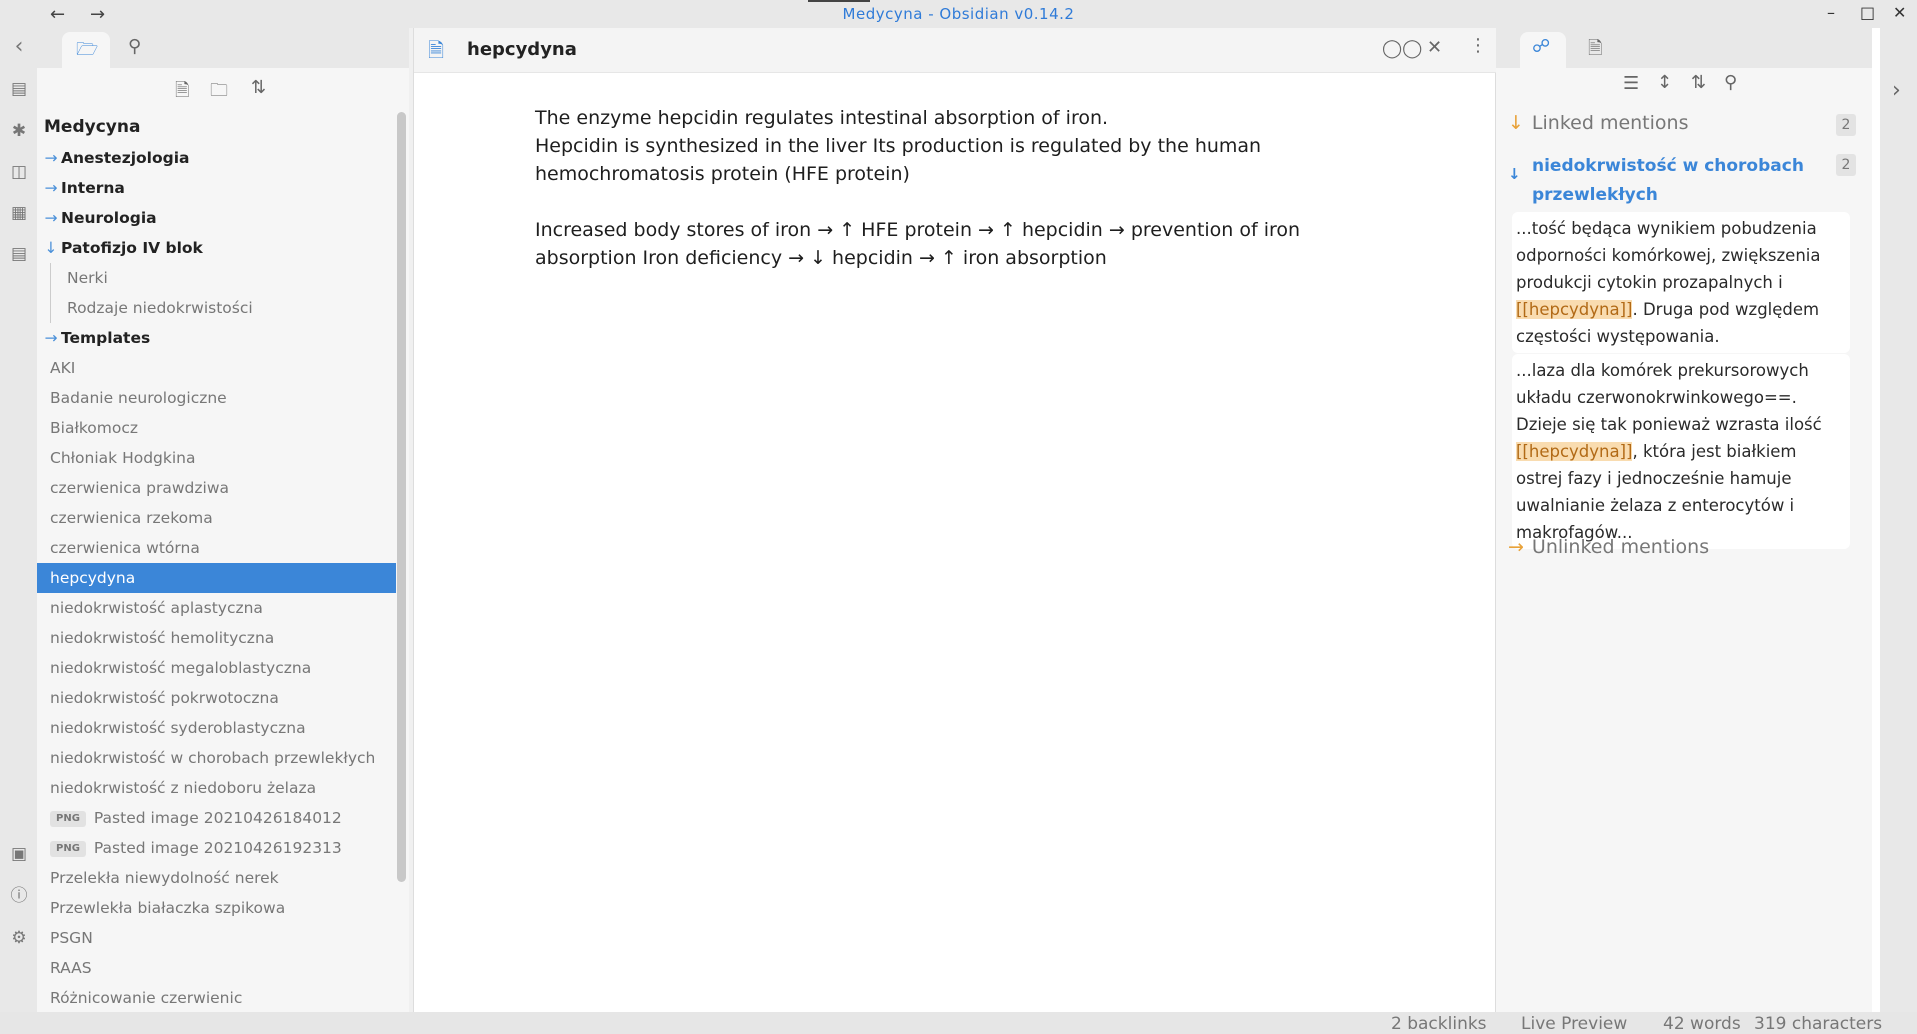  What do you see at coordinates (1876, 520) in the screenshot?
I see `right-scrollbar` at bounding box center [1876, 520].